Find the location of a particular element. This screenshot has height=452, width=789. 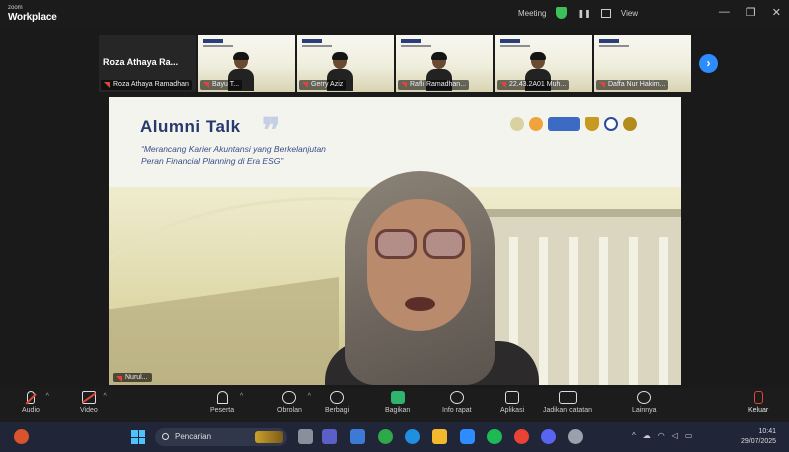

meeting-info-label: Info rapat is located at coordinates (457, 410).